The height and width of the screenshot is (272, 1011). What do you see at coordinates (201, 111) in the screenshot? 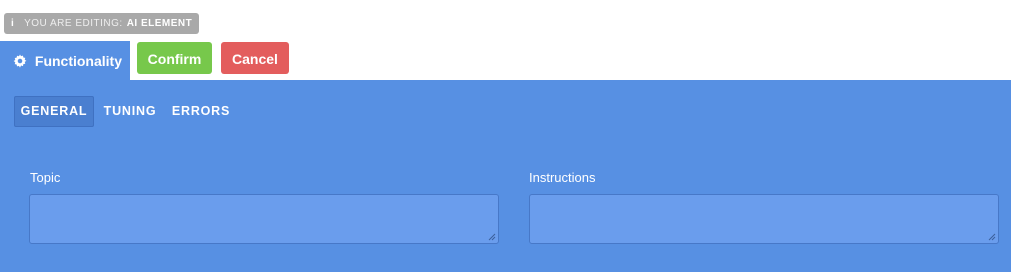
I see `subtab-errors: ERRORS` at bounding box center [201, 111].